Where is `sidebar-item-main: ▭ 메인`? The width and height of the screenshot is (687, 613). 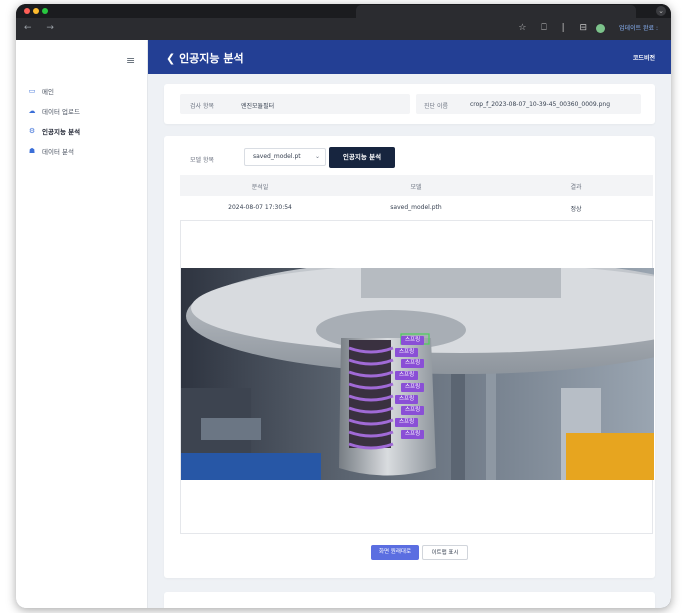
sidebar-item-main: ▭ 메인 is located at coordinates (41, 91).